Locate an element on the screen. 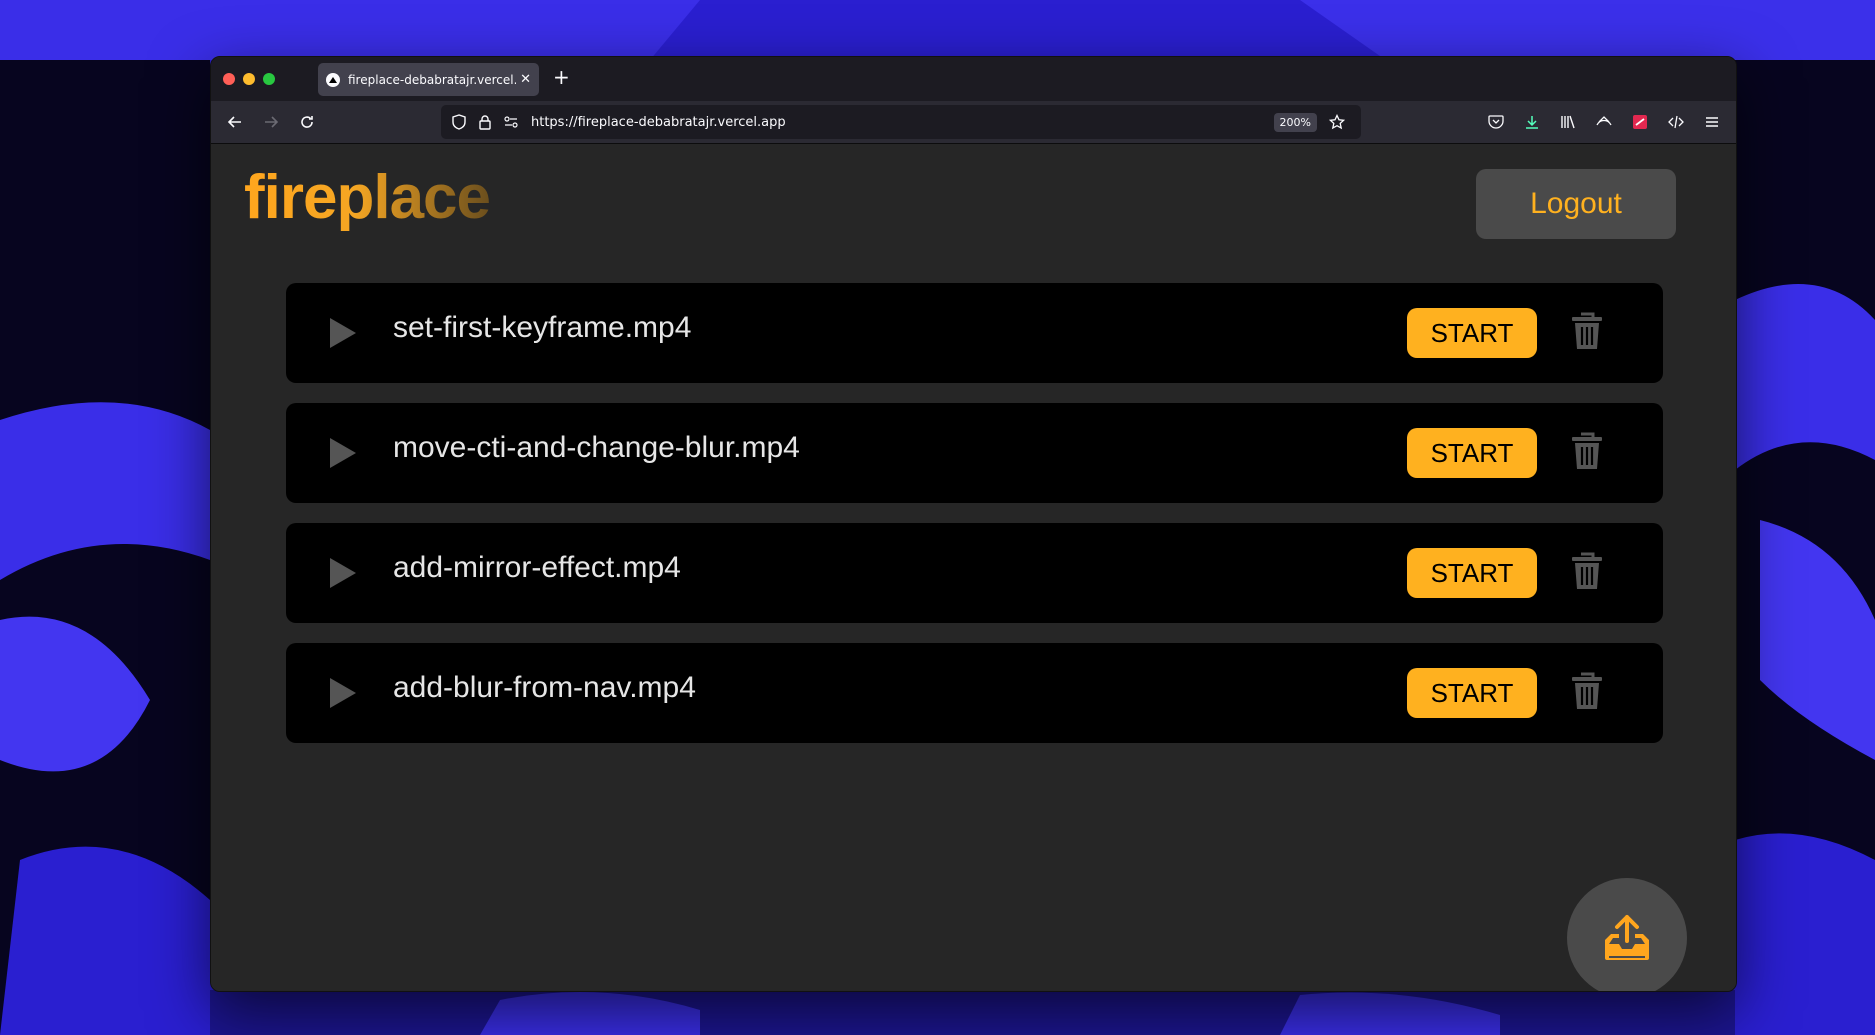 This screenshot has height=1035, width=1875. video-item: add-mirror-effect.mp4 START is located at coordinates (974, 573).